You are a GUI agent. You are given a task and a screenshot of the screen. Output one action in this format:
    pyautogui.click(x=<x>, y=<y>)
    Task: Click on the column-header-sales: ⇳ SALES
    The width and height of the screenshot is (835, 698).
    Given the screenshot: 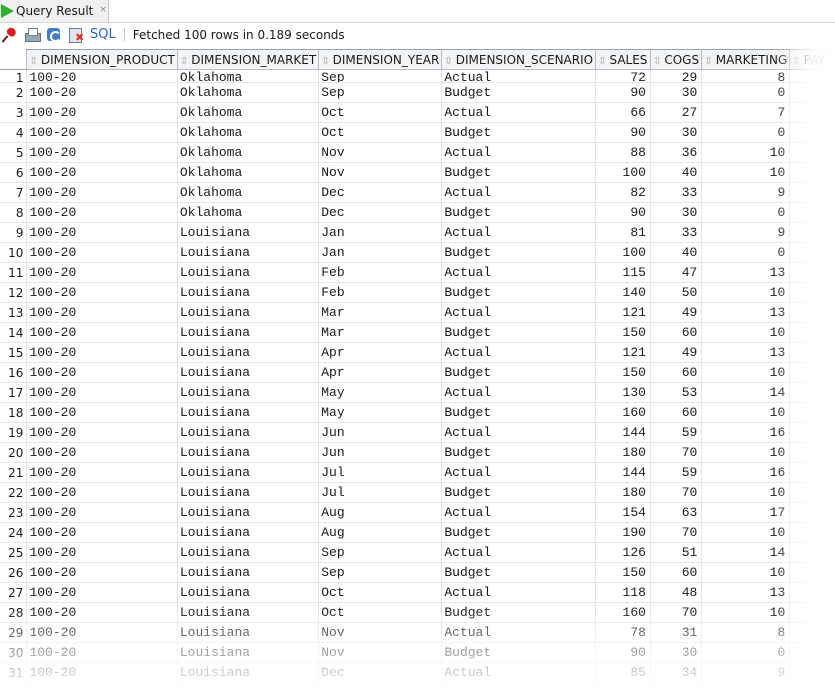 What is the action you would take?
    pyautogui.click(x=623, y=59)
    